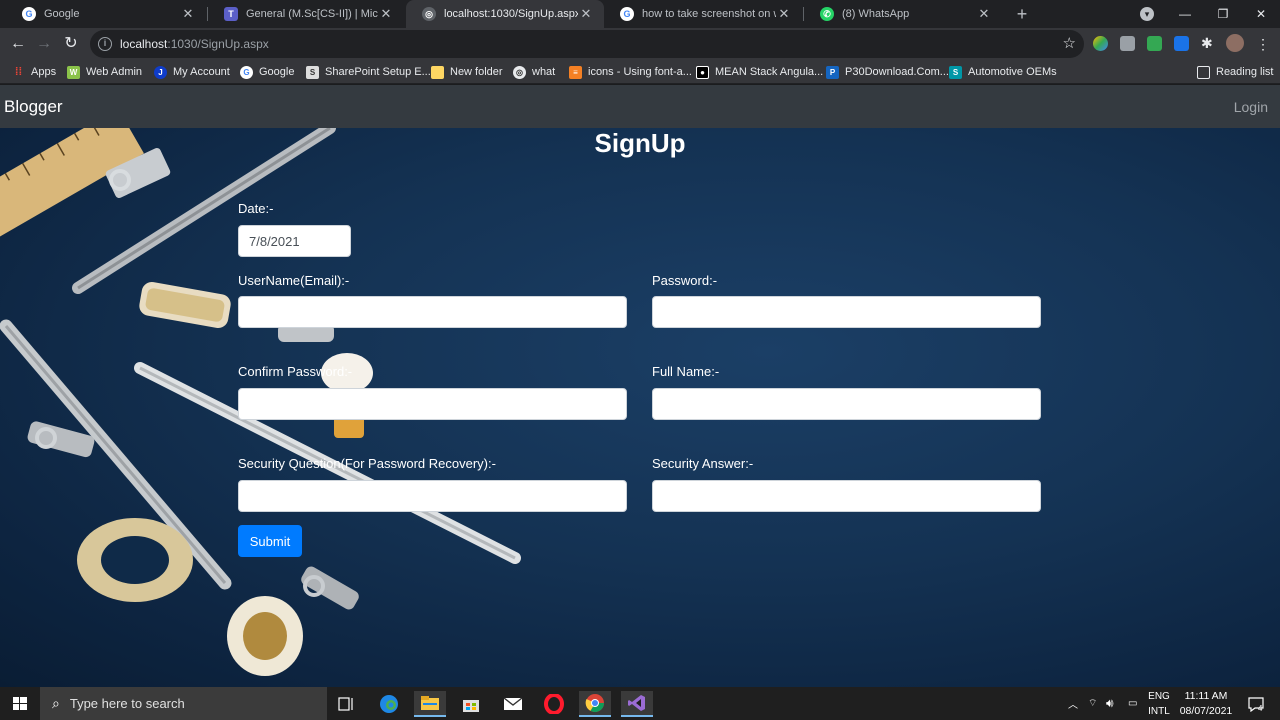 Image resolution: width=1280 pixels, height=720 pixels. Describe the element at coordinates (1132, 703) in the screenshot. I see `battery-icon: ▭` at that location.